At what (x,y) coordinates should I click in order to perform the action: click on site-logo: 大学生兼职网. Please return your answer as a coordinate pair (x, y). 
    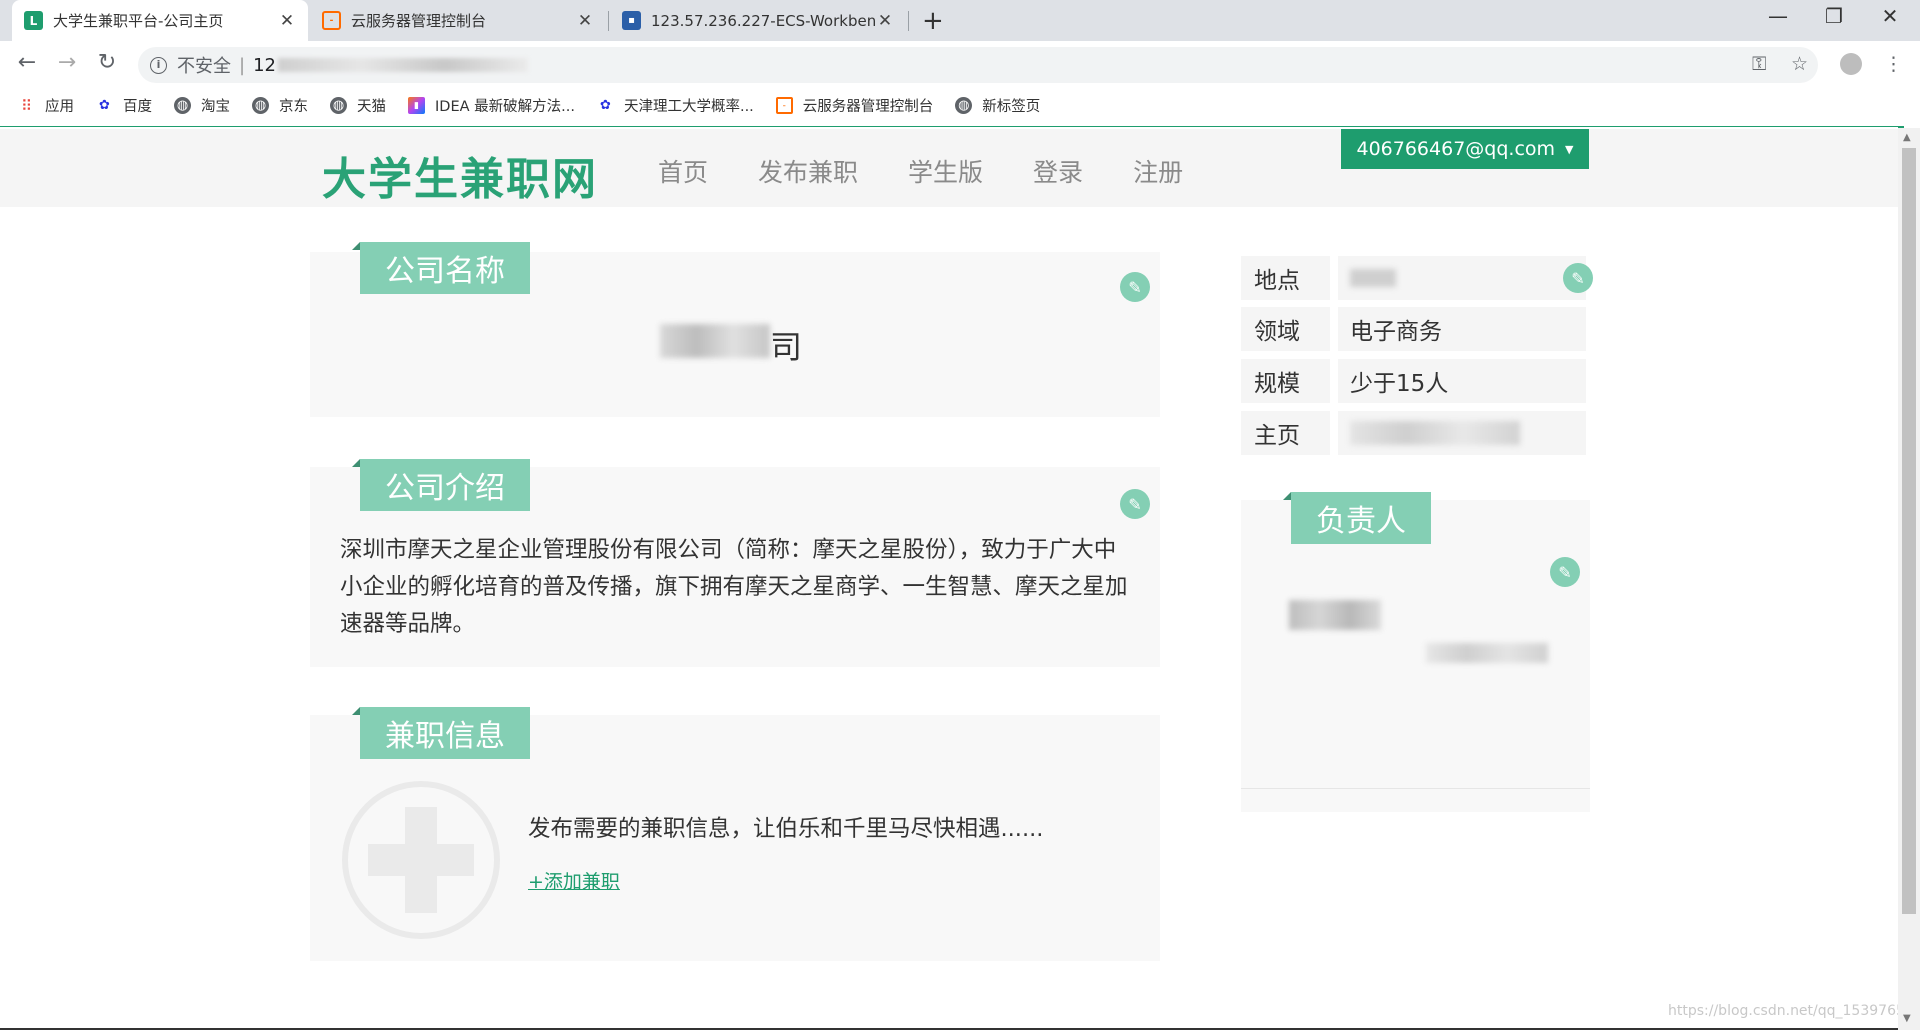
    Looking at the image, I should click on (460, 175).